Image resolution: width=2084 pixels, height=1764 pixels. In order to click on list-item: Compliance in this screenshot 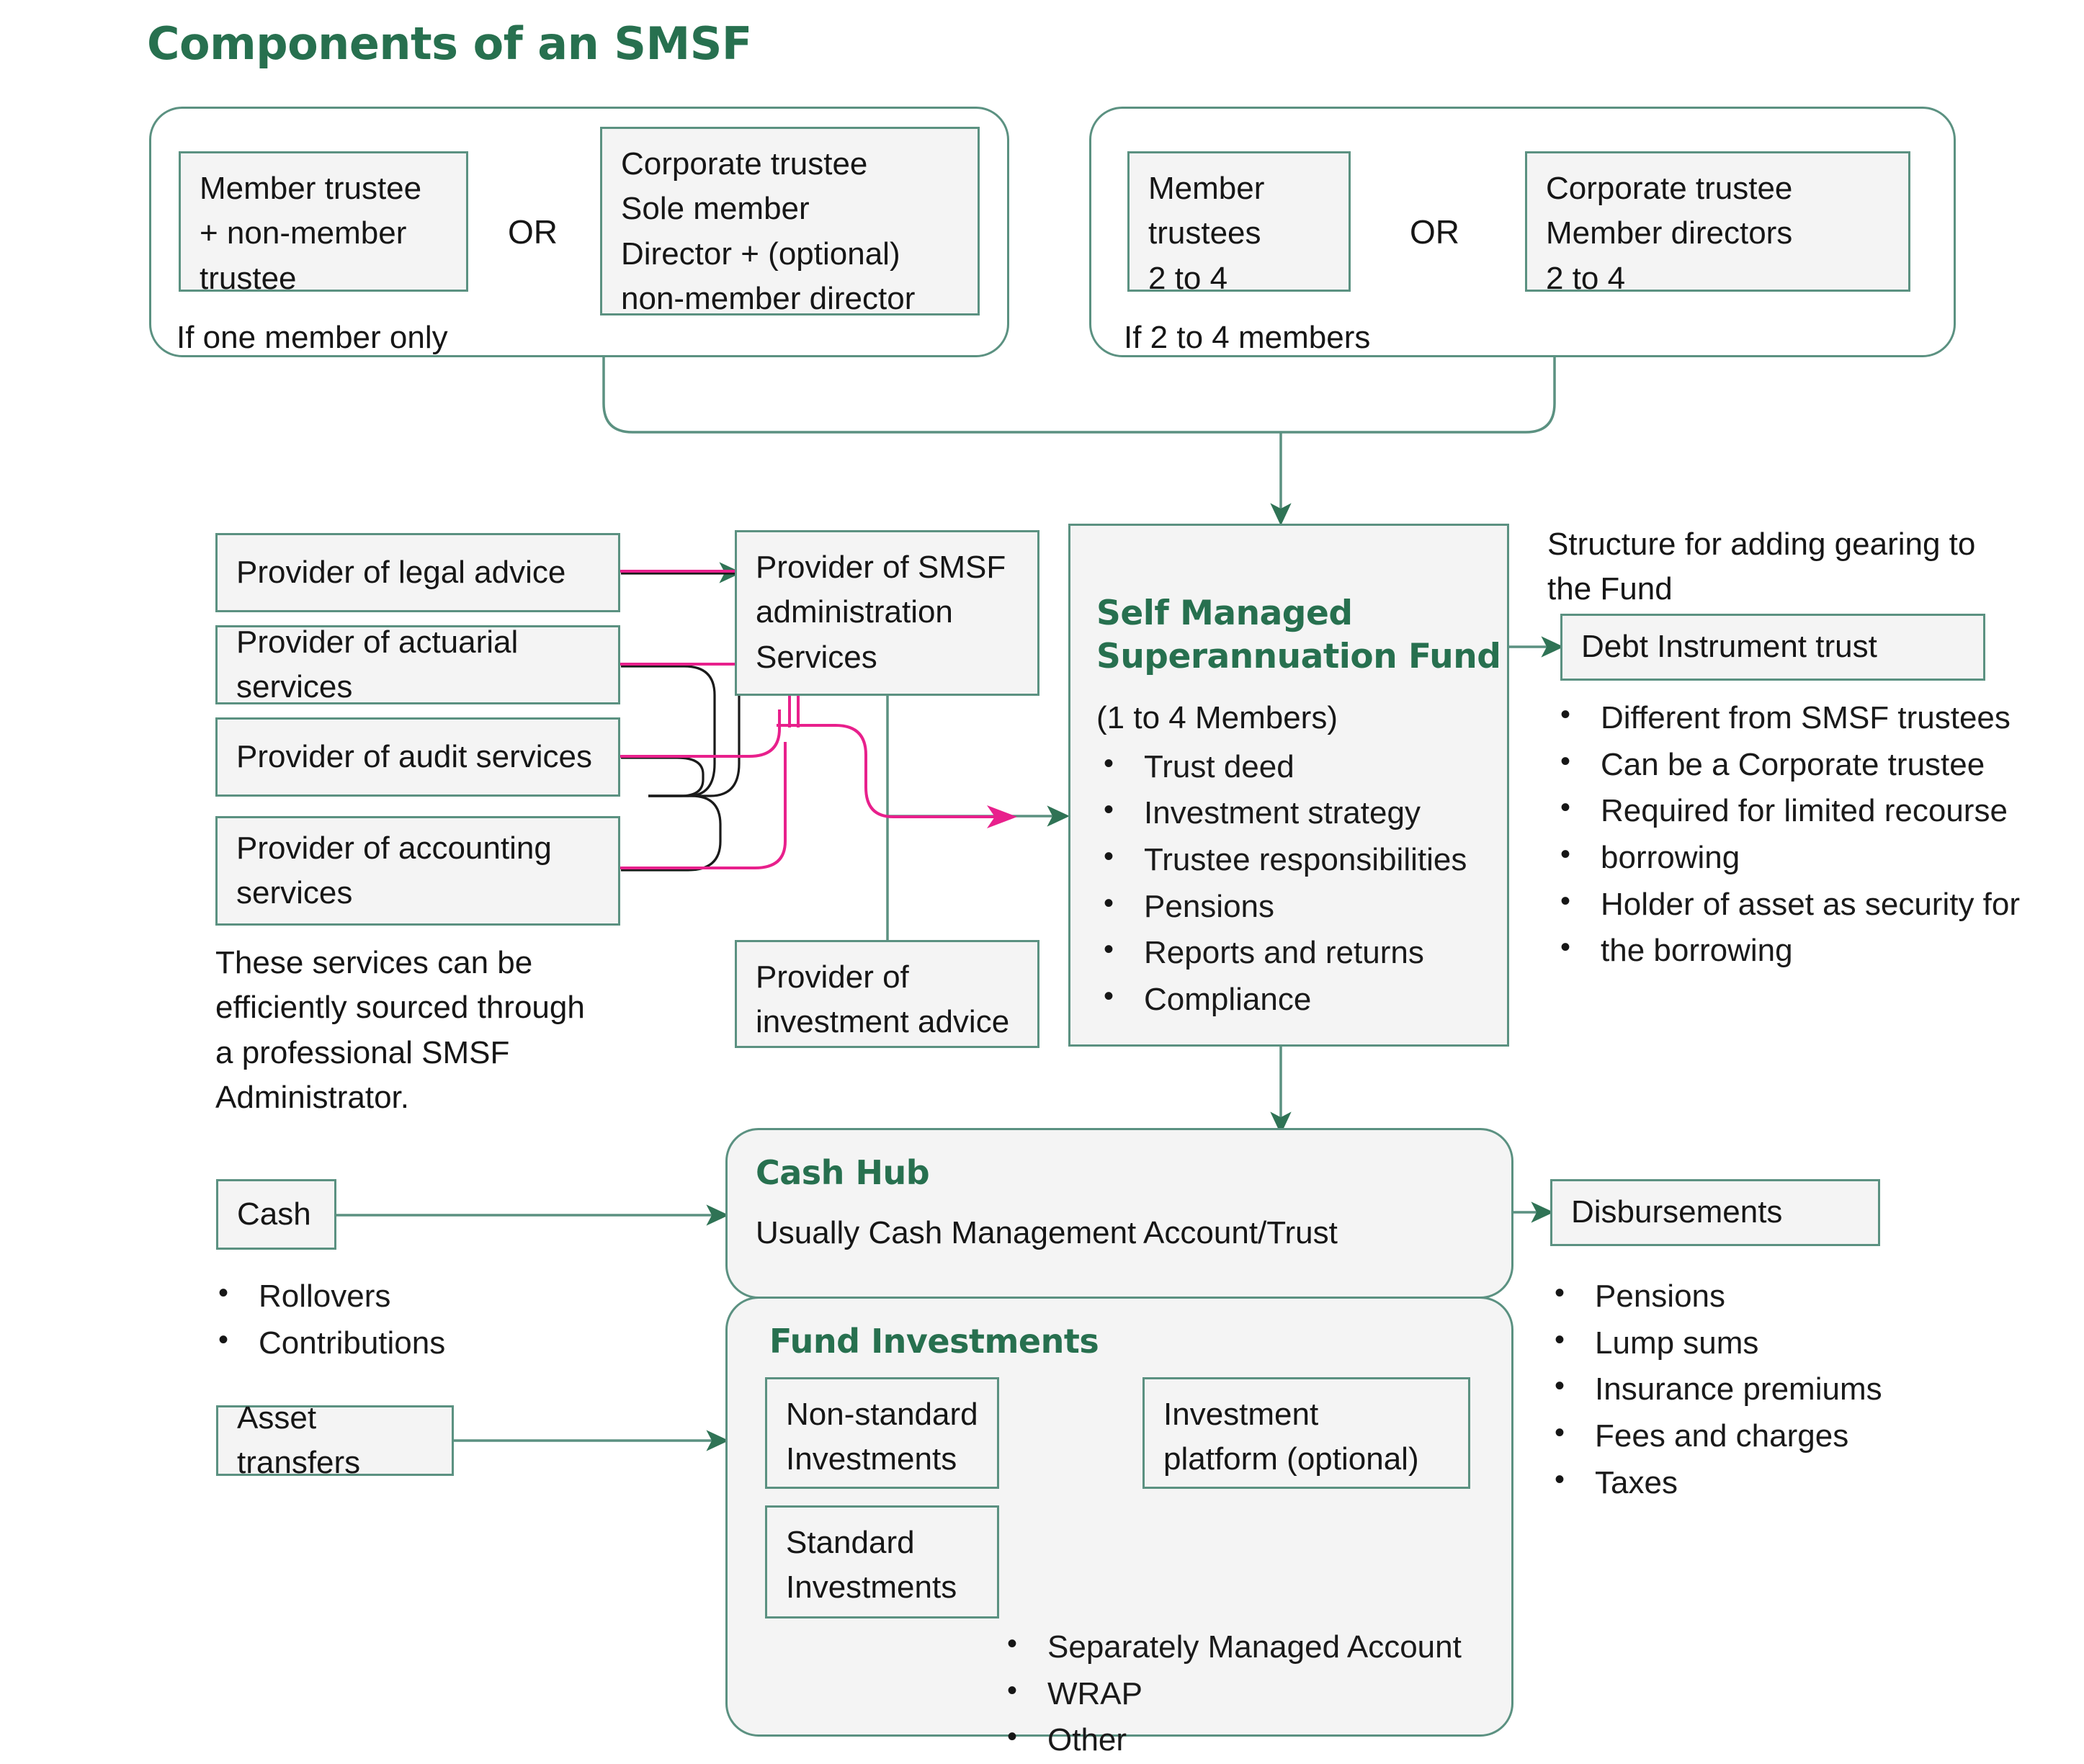, I will do `click(1299, 1000)`.